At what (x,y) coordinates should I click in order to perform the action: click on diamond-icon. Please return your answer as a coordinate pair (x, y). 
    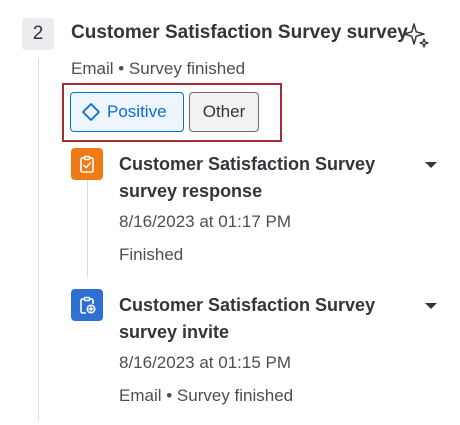
    Looking at the image, I should click on (91, 112).